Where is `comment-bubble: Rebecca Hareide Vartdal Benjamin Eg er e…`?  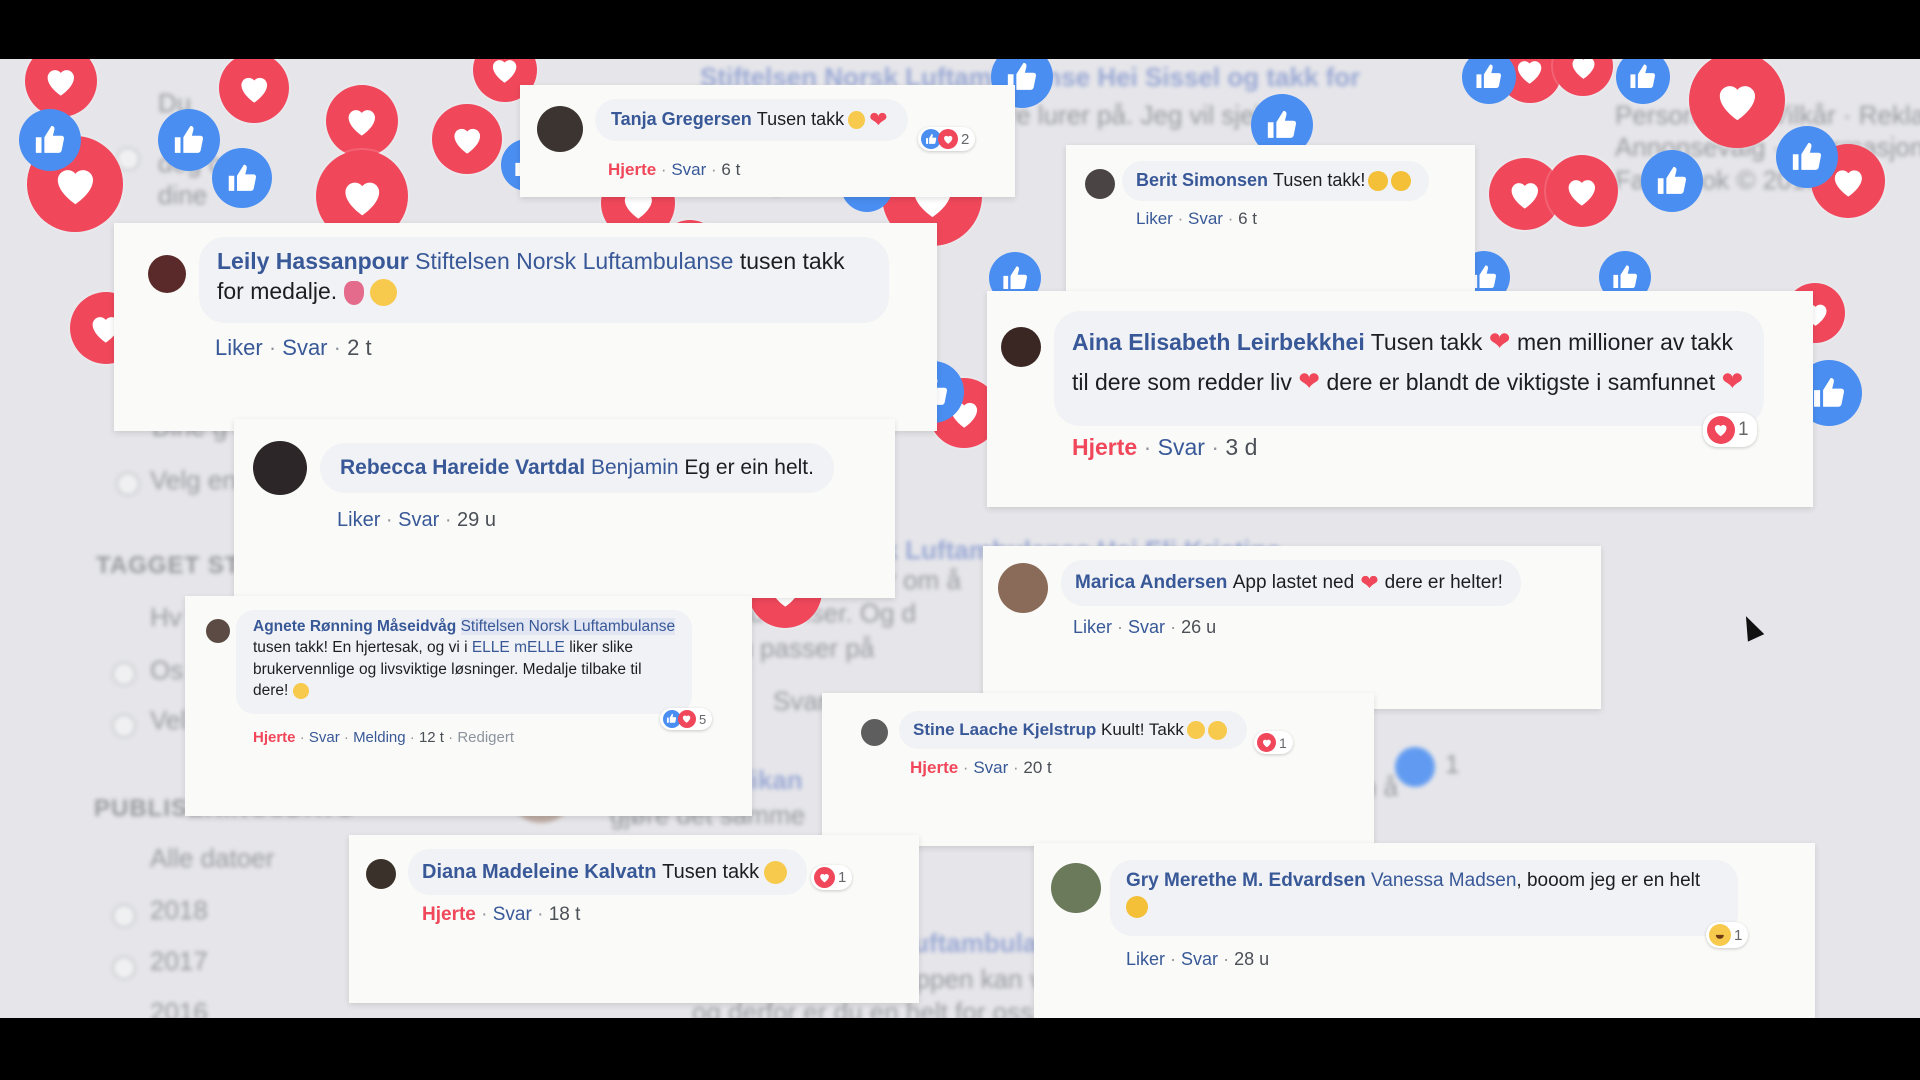
comment-bubble: Rebecca Hareide Vartdal Benjamin Eg er e… is located at coordinates (577, 468).